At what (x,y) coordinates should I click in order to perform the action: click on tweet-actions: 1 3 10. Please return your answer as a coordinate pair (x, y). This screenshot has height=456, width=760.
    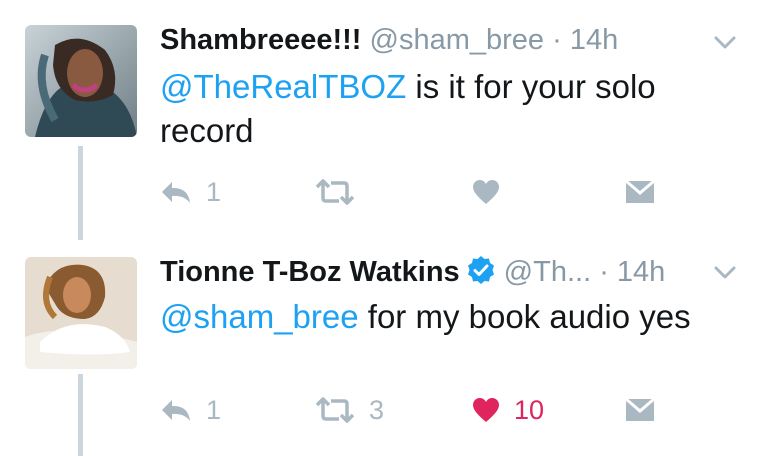
    Looking at the image, I should click on (430, 410).